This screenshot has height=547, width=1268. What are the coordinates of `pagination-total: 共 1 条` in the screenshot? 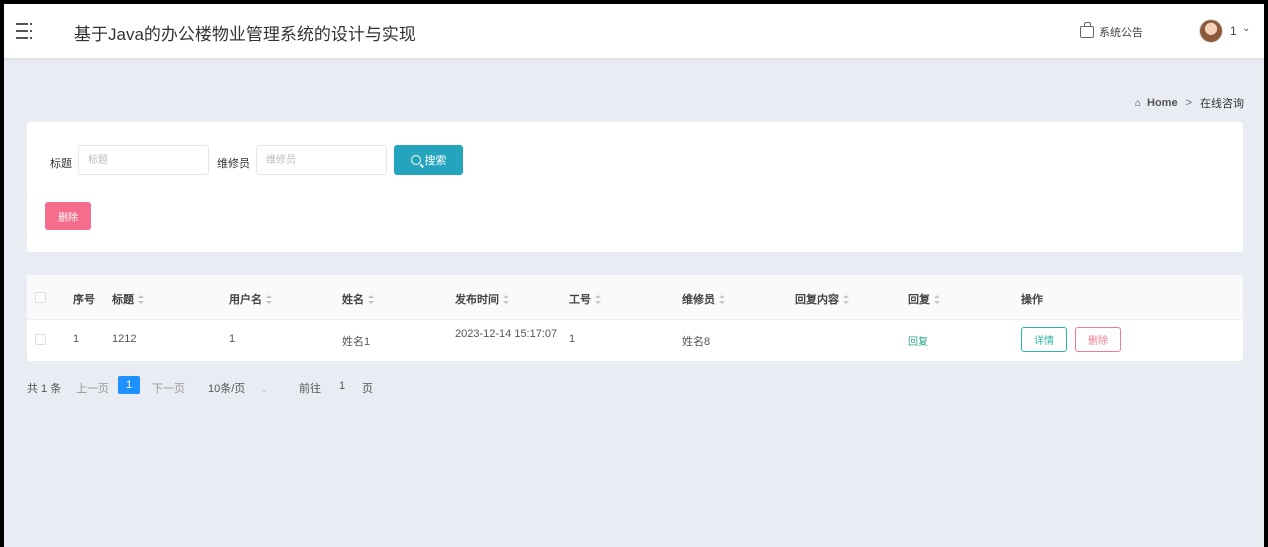 It's located at (44, 389).